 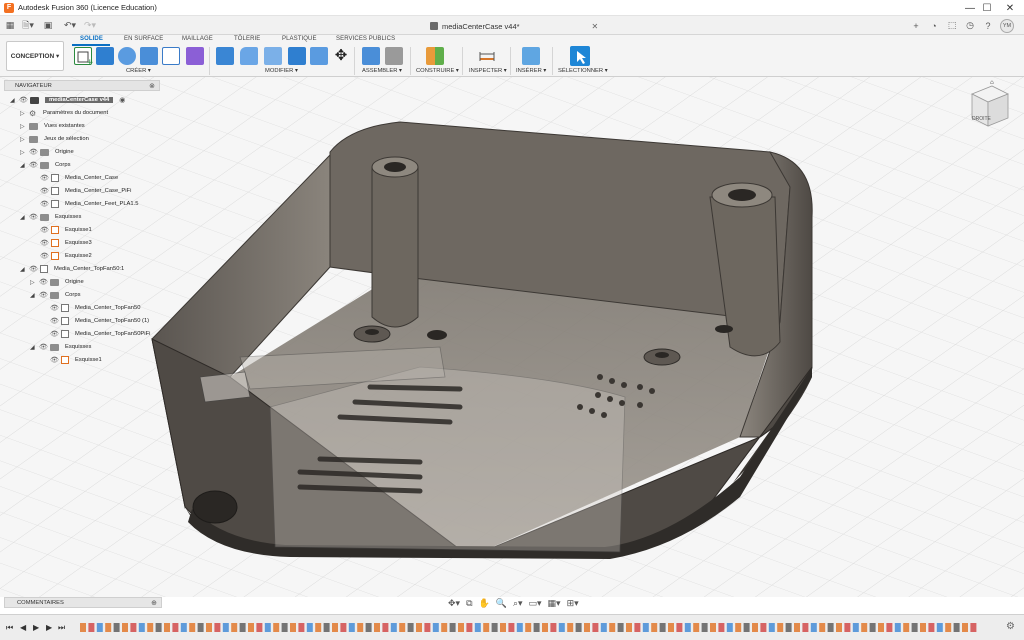 What do you see at coordinates (67, 100) in the screenshot?
I see `tree-root: ◢ 👁 mediaCenterCase v44 ◉` at bounding box center [67, 100].